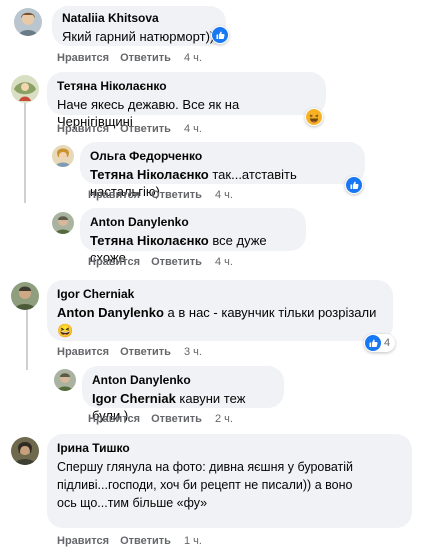  Describe the element at coordinates (134, 398) in the screenshot. I see `mention-link: Igor Cherniak` at that location.